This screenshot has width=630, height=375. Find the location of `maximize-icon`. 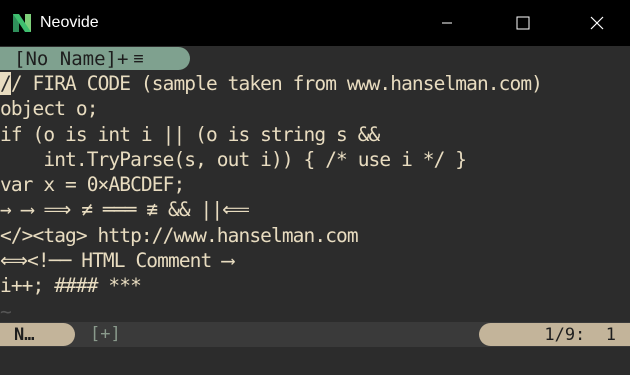

maximize-icon is located at coordinates (523, 23).